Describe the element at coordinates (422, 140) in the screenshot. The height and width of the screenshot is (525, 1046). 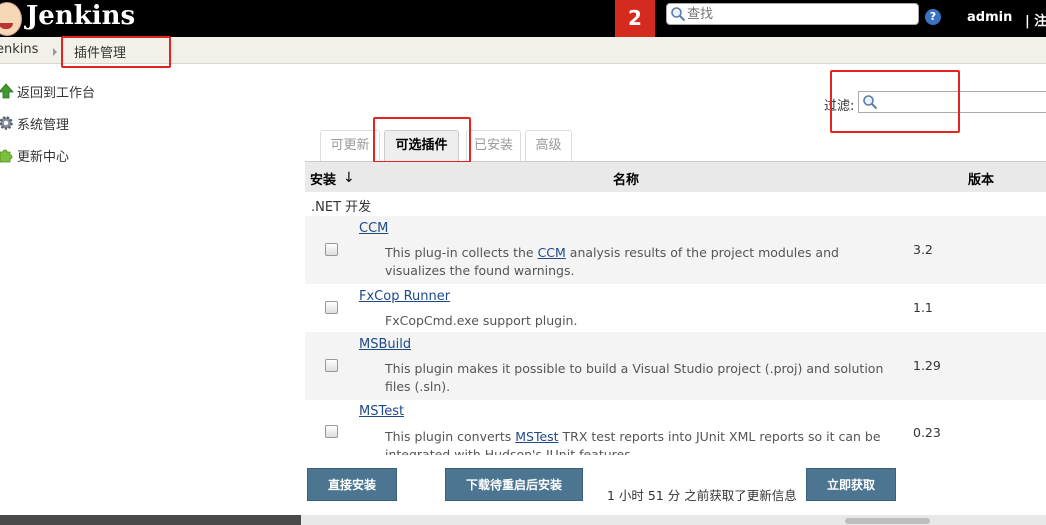
I see `annotation-box-tab` at that location.